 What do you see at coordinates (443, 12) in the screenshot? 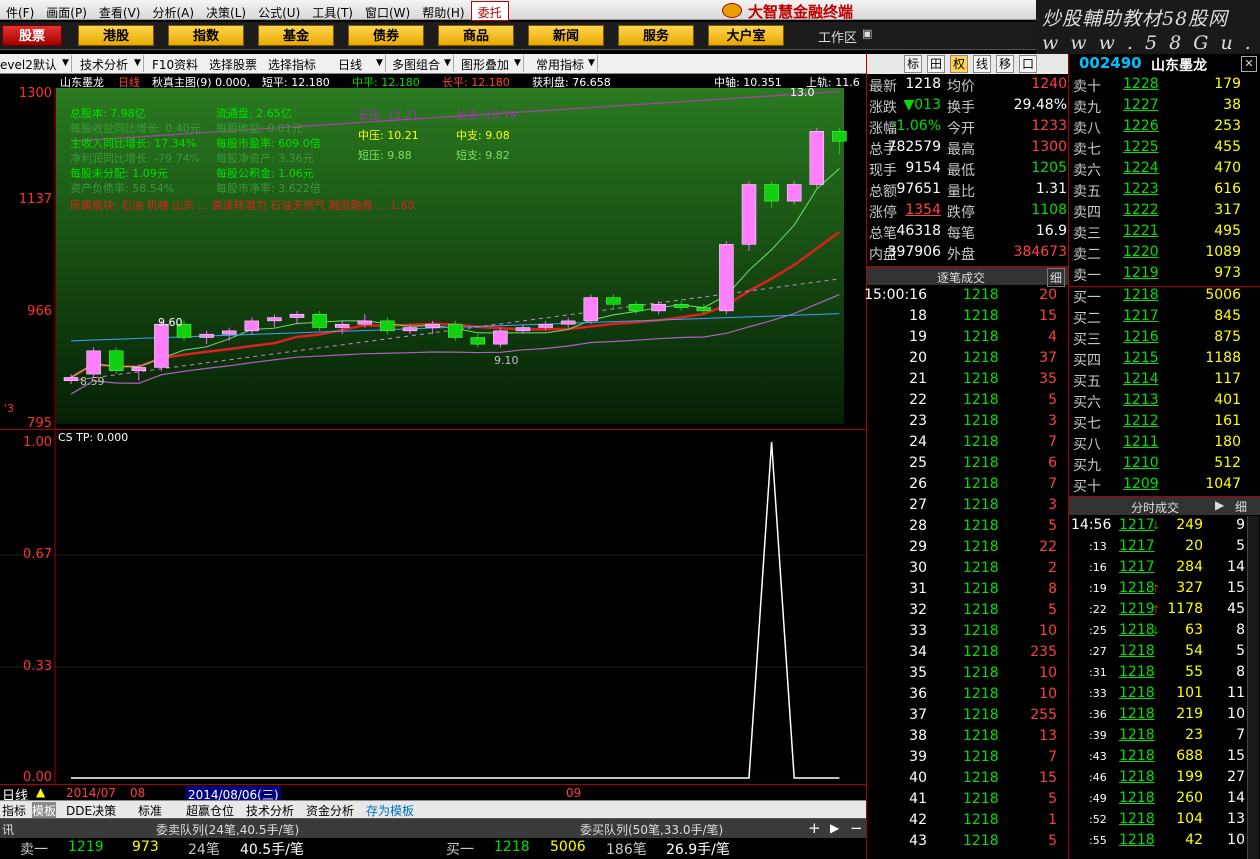
I see `menu-help: 帮助(H)` at bounding box center [443, 12].